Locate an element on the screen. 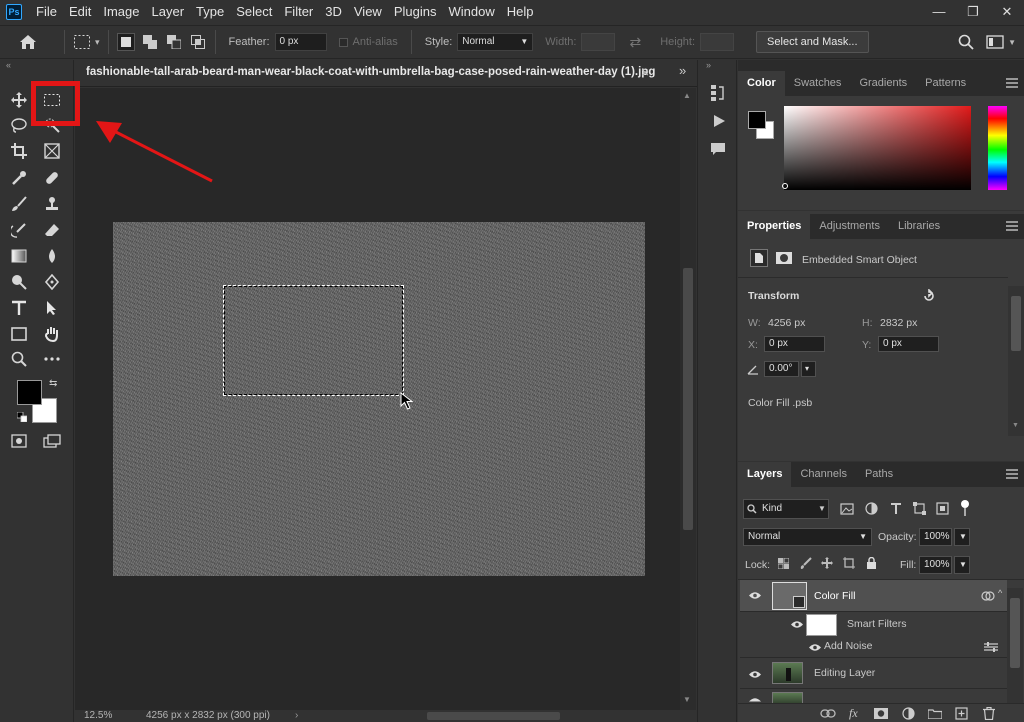 This screenshot has height=722, width=1024. layer-row-editing-layer: Editing Layer is located at coordinates (873, 674).